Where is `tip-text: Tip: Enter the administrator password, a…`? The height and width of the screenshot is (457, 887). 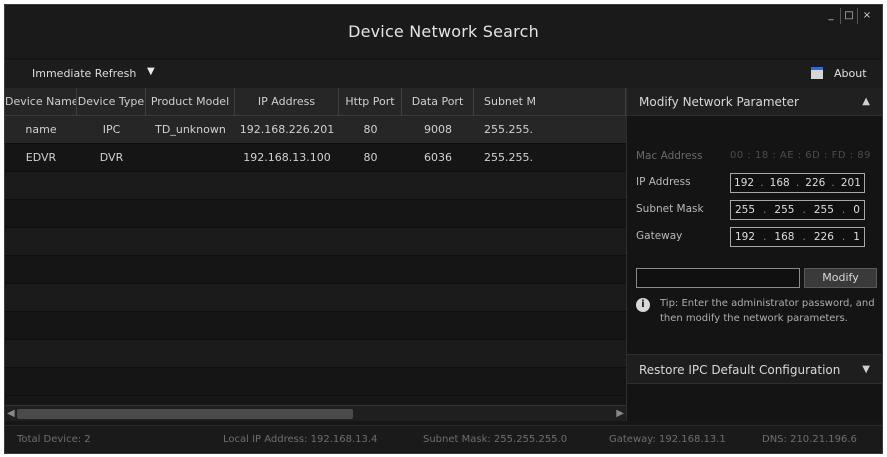 tip-text: Tip: Enter the administrator password, a… is located at coordinates (767, 311).